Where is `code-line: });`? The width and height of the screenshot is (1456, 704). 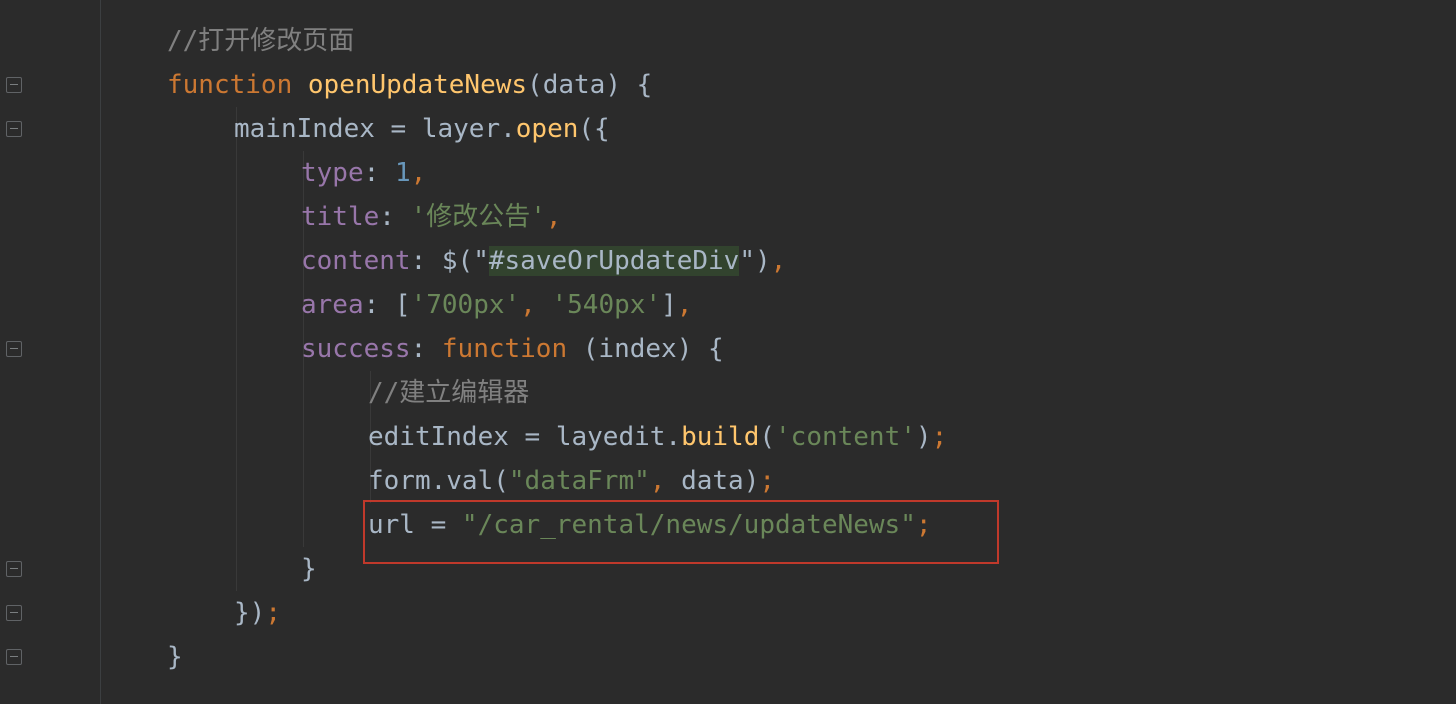
code-line: }); is located at coordinates (257, 613).